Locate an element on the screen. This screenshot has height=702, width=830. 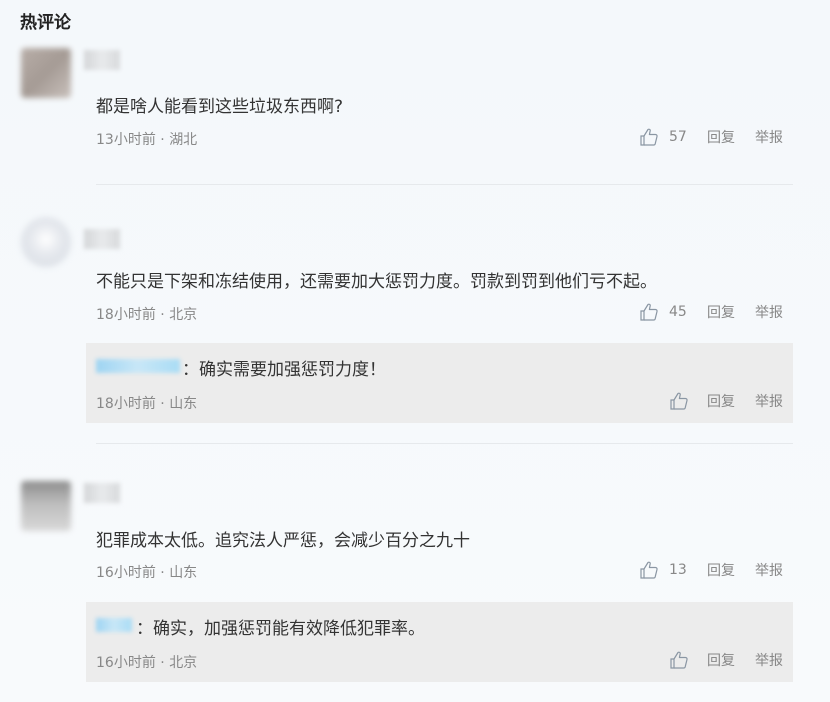
reply-location: 北京 is located at coordinates (183, 663).